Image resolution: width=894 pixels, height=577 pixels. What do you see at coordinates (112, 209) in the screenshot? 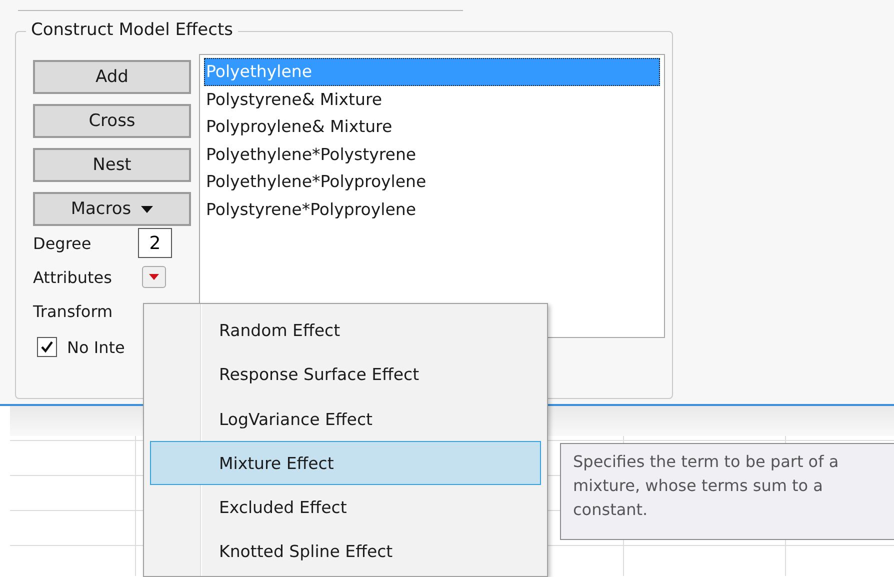
I see `macros-button: Macros` at bounding box center [112, 209].